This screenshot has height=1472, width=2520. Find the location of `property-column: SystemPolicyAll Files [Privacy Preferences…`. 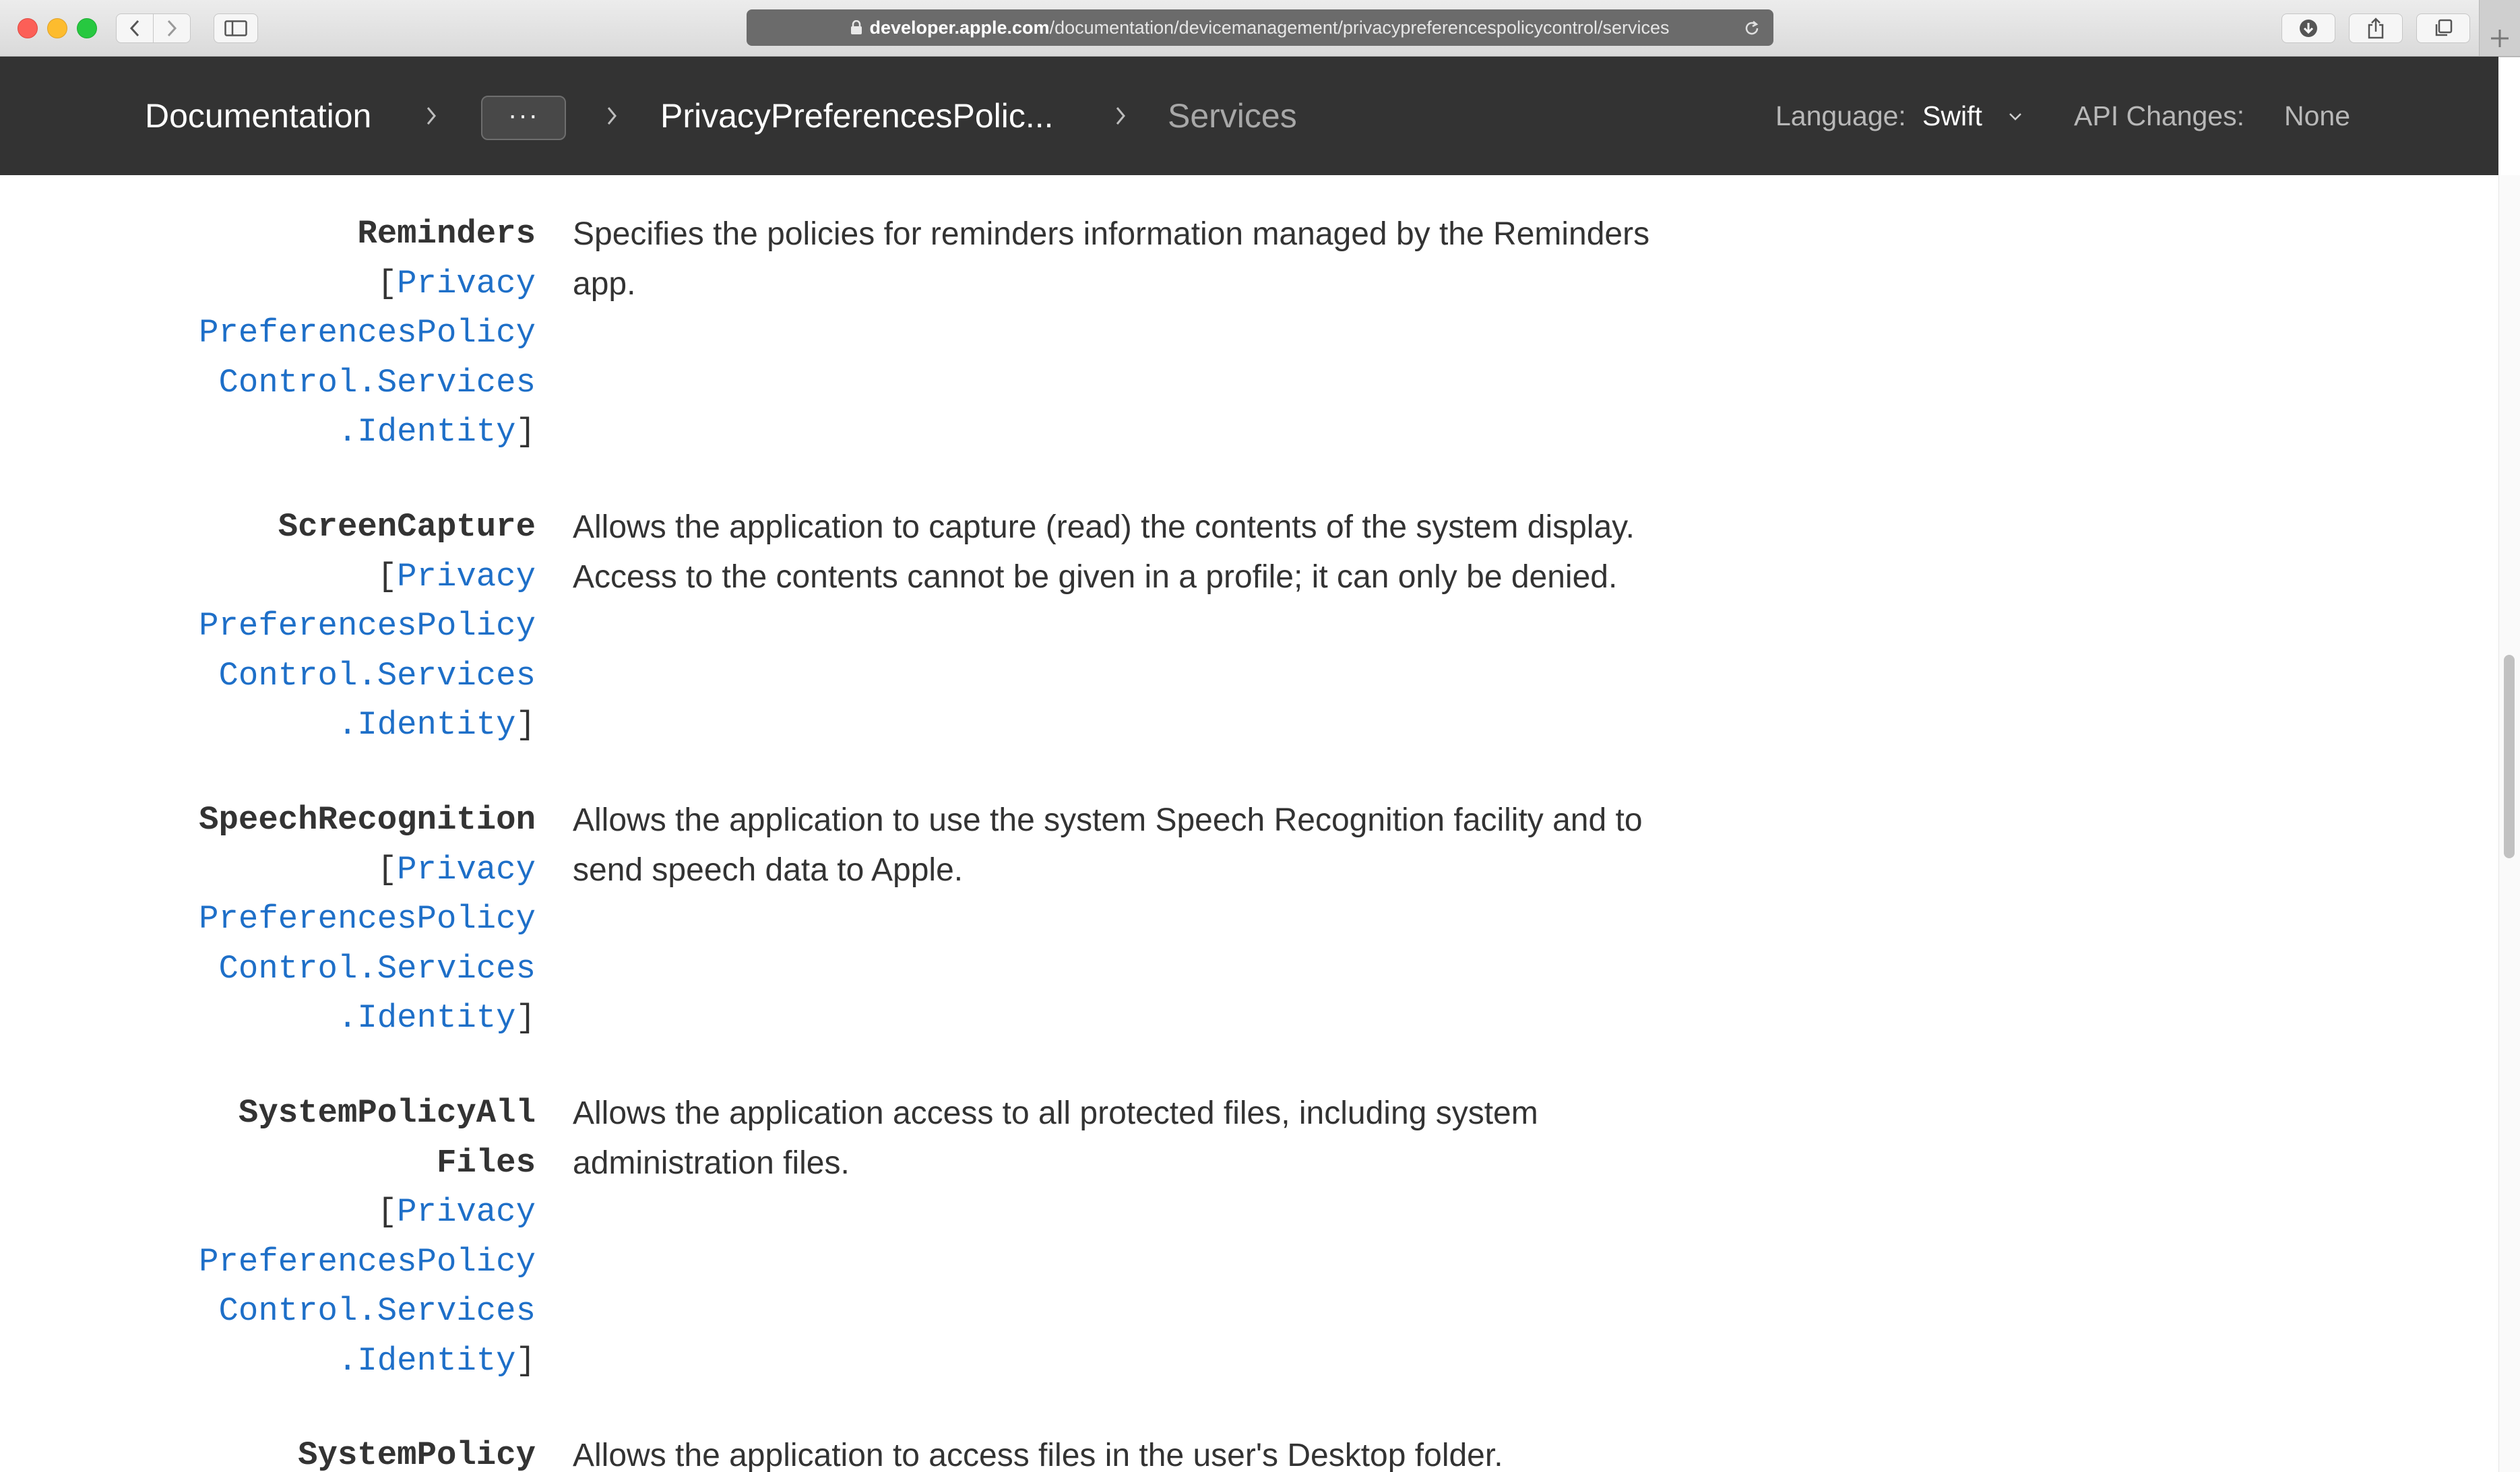

property-column: SystemPolicyAll Files [Privacy Preferences… is located at coordinates (354, 1237).